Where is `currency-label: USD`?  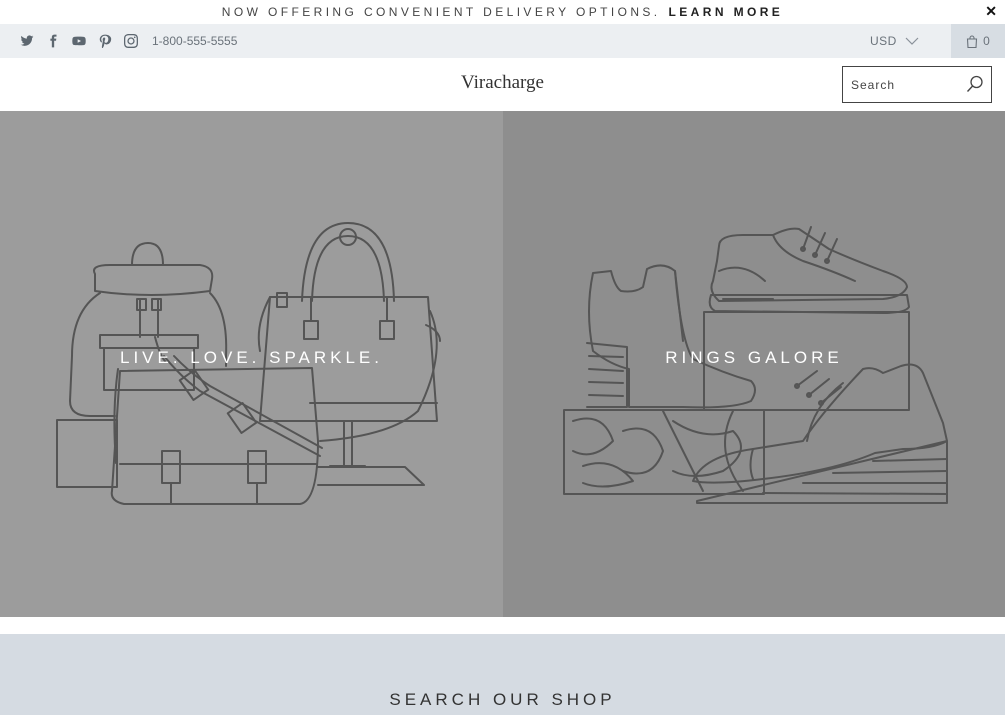
currency-label: USD is located at coordinates (883, 41).